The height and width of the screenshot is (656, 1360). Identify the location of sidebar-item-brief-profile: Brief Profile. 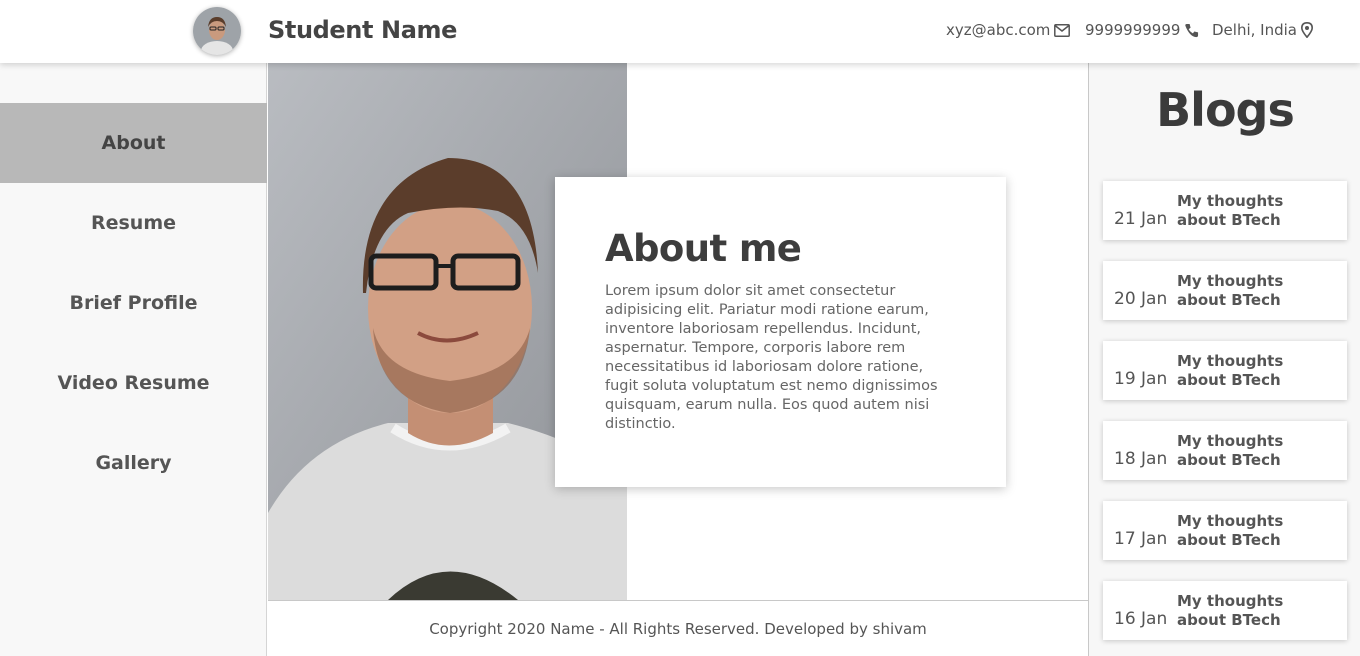
(133, 303).